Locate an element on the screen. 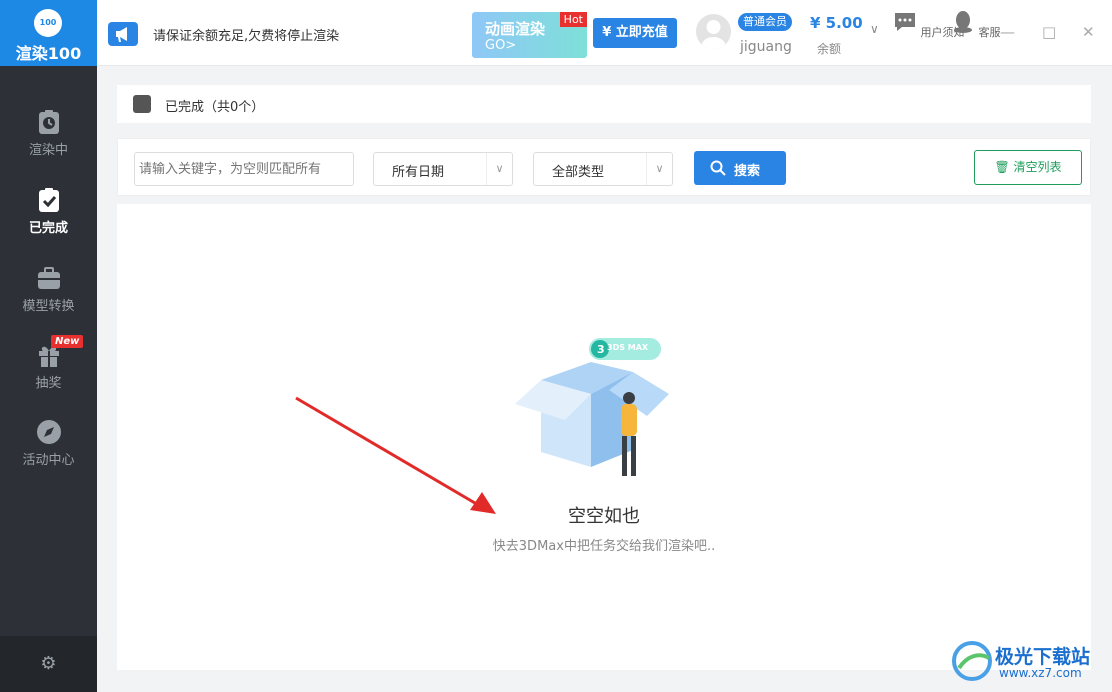 The image size is (1112, 692). annotation-arrow is located at coordinates (395, 455).